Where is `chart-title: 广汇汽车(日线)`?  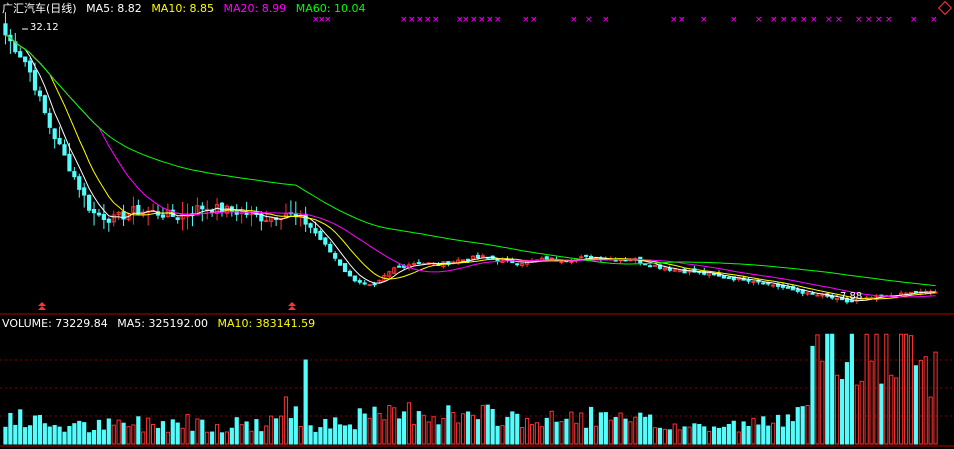 chart-title: 广汇汽车(日线) is located at coordinates (39, 8).